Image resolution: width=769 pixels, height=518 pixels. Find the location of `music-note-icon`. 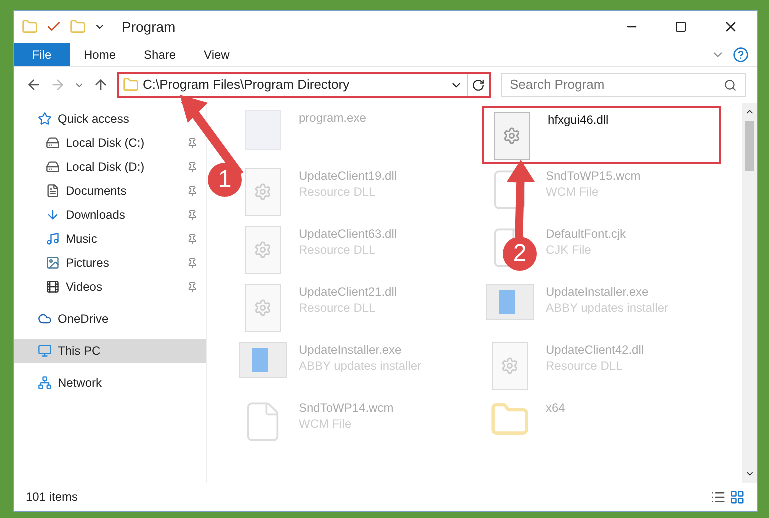

music-note-icon is located at coordinates (53, 239).